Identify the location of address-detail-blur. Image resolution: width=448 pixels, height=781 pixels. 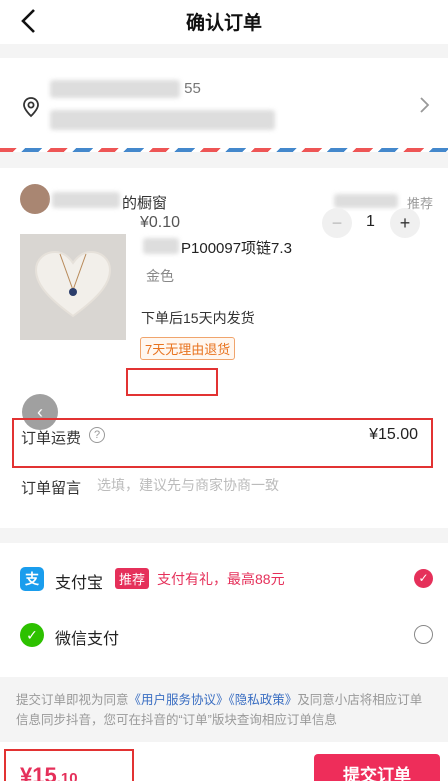
(162, 120).